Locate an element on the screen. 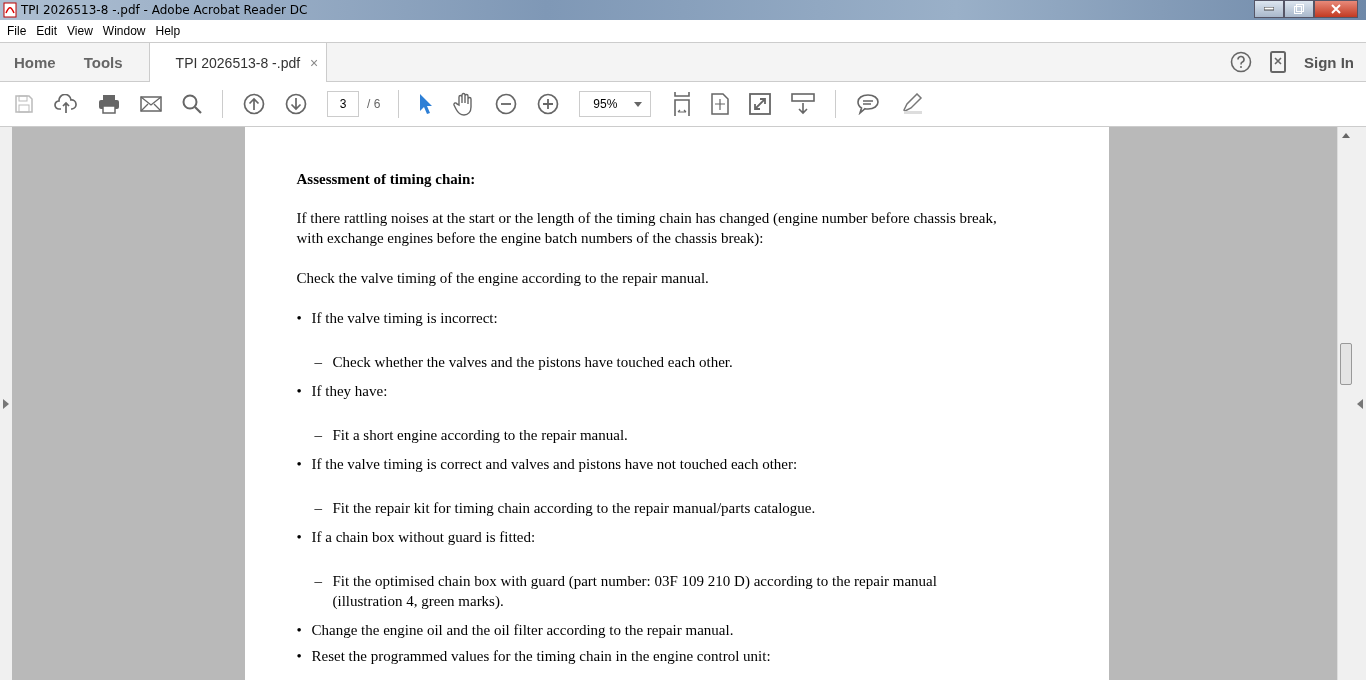 Image resolution: width=1366 pixels, height=680 pixels. list-item-text: Reset the programmed values for the timing chain in the engine control unit: is located at coordinates (541, 656).